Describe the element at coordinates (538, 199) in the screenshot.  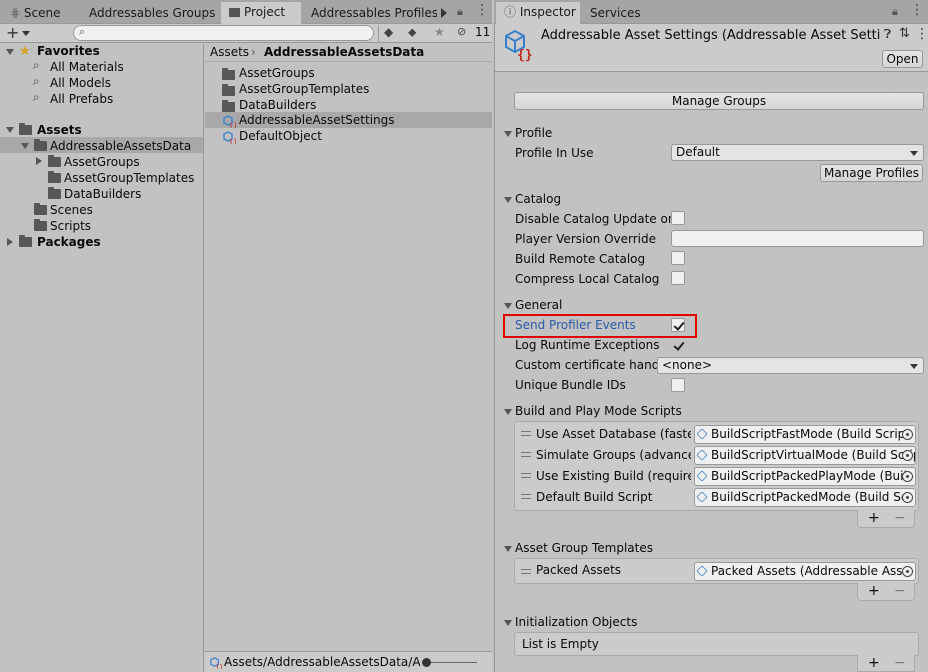
I see `catalog-header: Catalog` at that location.